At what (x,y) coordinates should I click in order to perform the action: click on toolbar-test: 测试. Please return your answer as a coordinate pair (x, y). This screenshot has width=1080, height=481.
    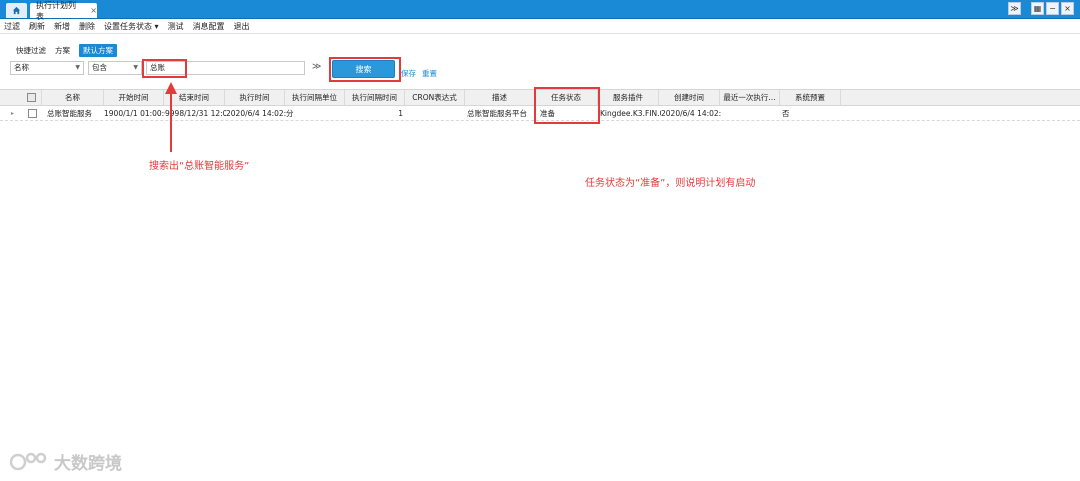
    Looking at the image, I should click on (176, 26).